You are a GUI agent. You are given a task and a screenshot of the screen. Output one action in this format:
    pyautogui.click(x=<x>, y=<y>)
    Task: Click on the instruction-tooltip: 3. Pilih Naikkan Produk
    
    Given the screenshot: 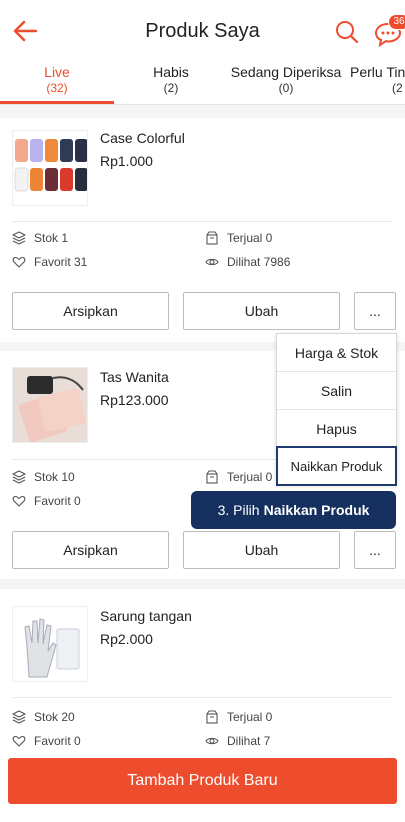 What is the action you would take?
    pyautogui.click(x=293, y=510)
    